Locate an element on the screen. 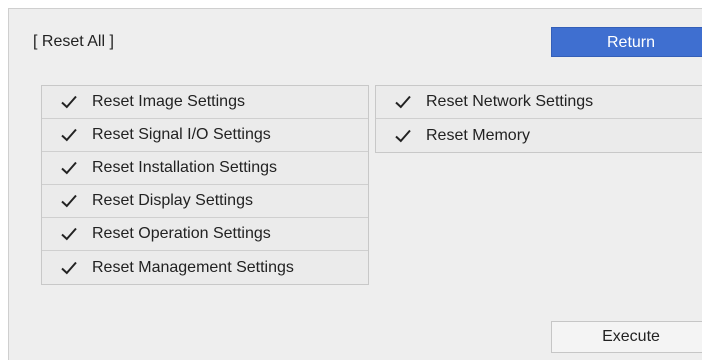  execute-button: Execute is located at coordinates (626, 337).